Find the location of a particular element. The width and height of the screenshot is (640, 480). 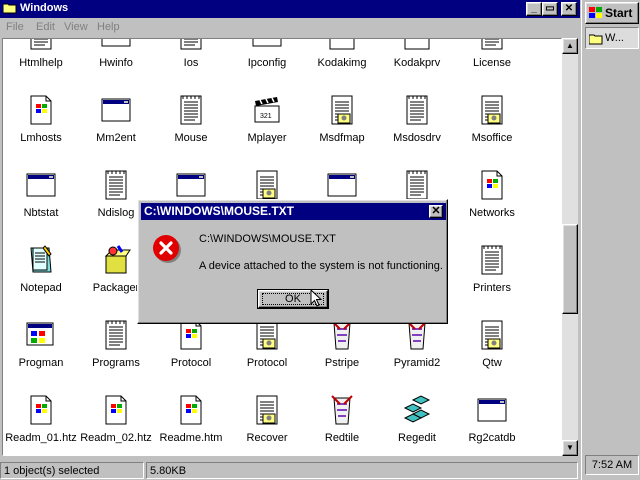

pstripe-icon is located at coordinates (342, 410).